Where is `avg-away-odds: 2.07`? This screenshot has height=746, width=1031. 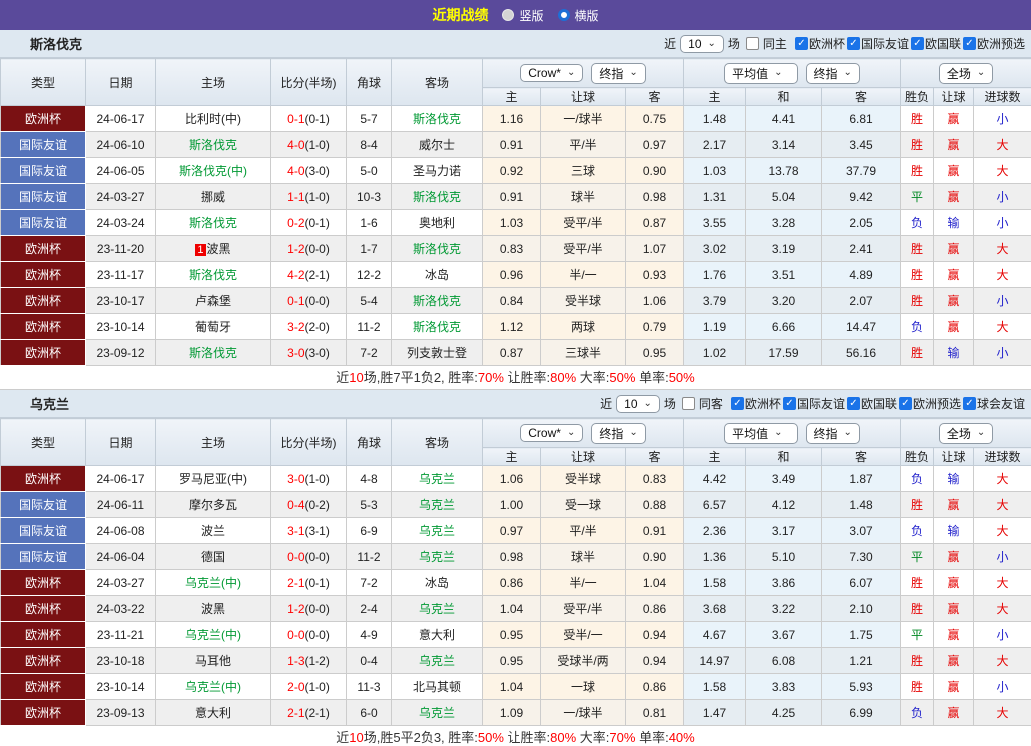 avg-away-odds: 2.07 is located at coordinates (861, 300).